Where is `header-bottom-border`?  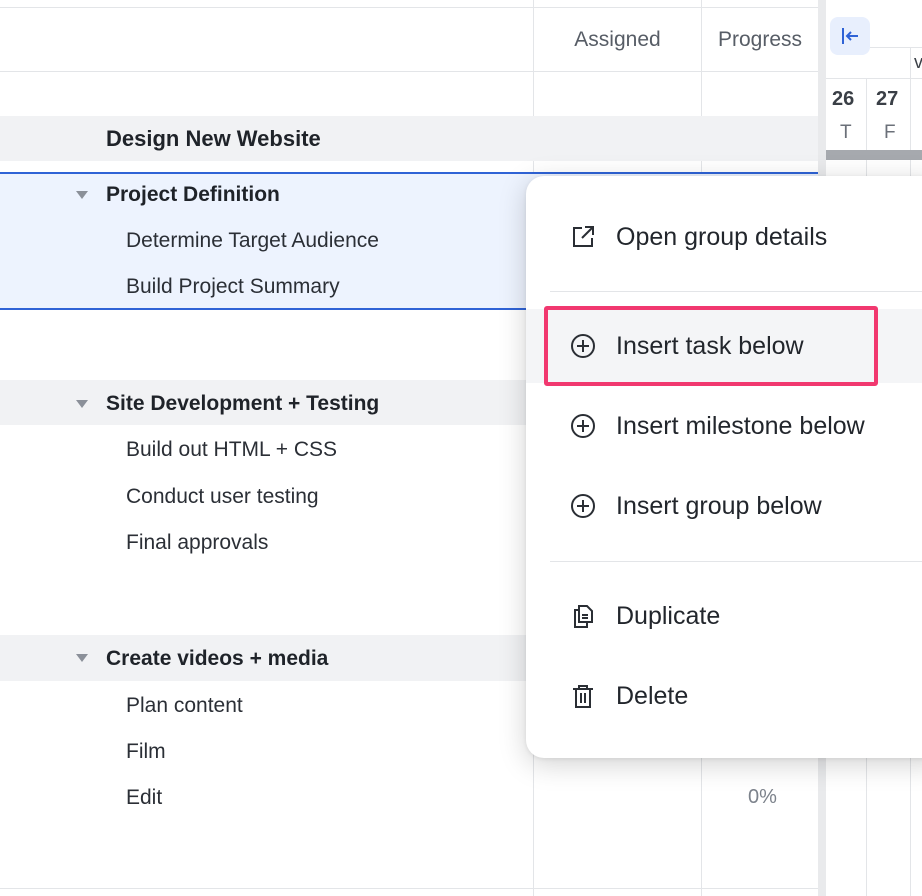 header-bottom-border is located at coordinates (409, 71).